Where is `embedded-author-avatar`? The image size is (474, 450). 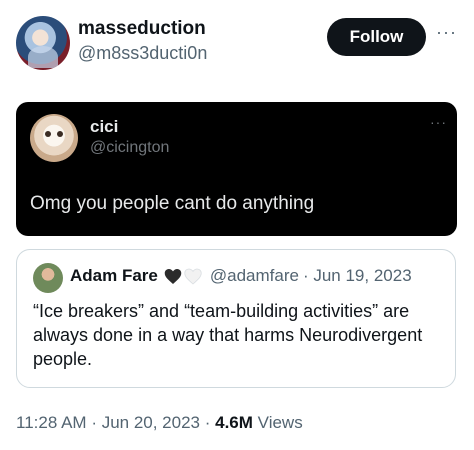
embedded-author-avatar is located at coordinates (54, 138).